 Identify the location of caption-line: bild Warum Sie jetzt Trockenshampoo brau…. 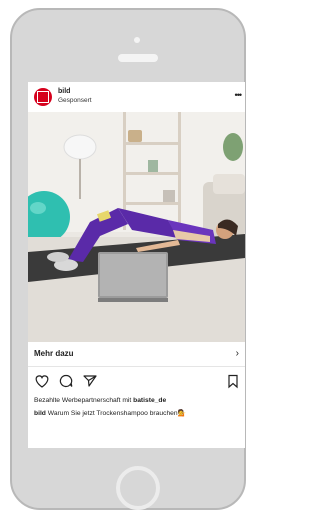
(110, 413).